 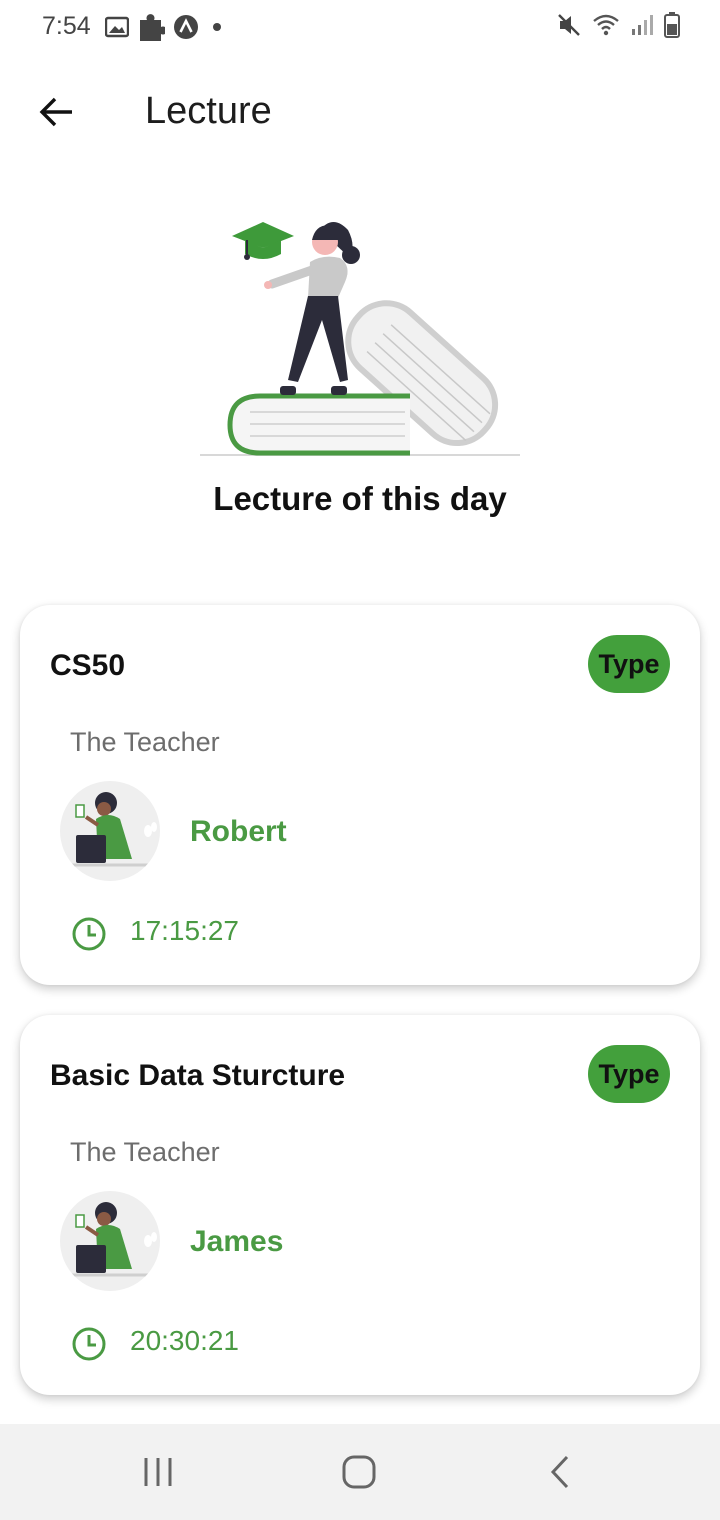 I want to click on wifi-icon, so click(x=606, y=25).